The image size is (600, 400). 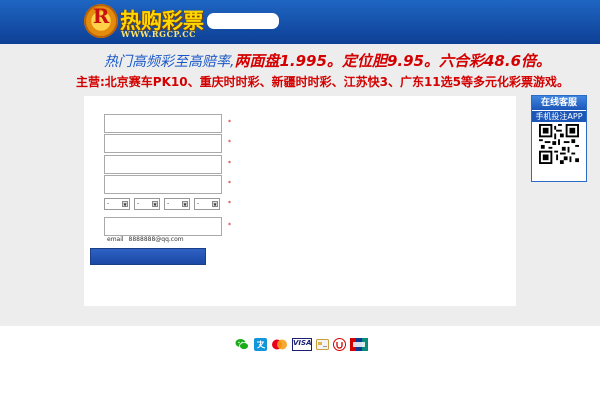 What do you see at coordinates (257, 61) in the screenshot?
I see `banner-odds-label-0: 两面盘` at bounding box center [257, 61].